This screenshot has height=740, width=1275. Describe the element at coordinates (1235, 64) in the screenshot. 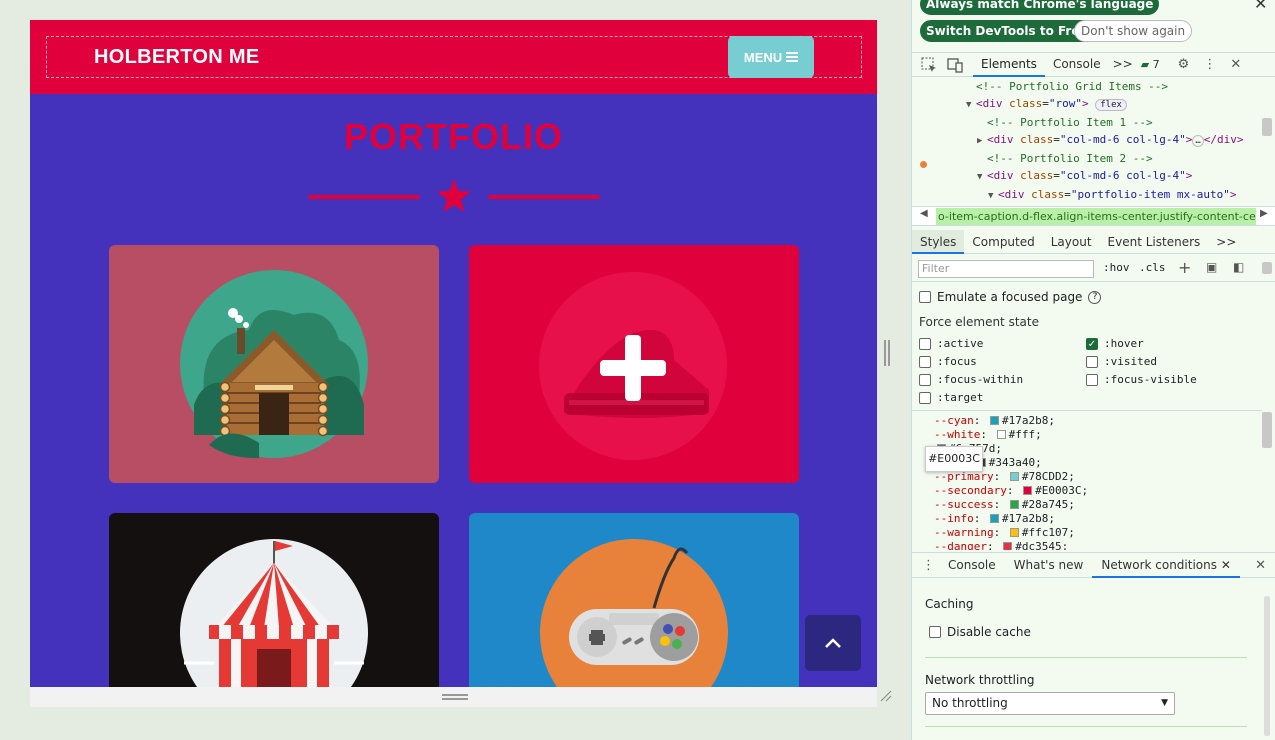

I see `close-devtools-icon: ✕` at that location.